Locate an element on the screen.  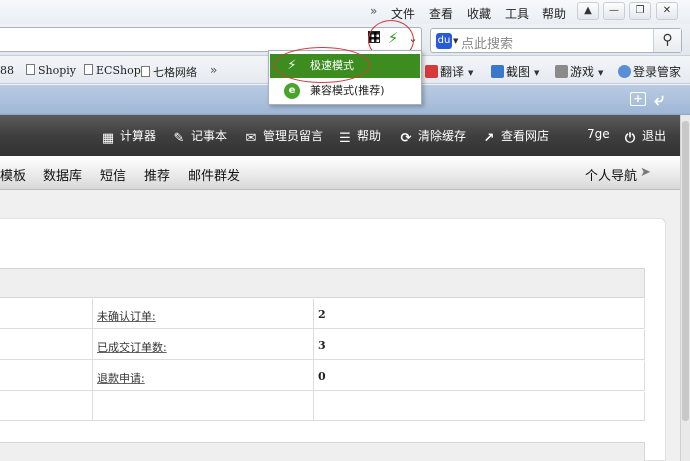
pencil-icon: ✎ is located at coordinates (179, 138).